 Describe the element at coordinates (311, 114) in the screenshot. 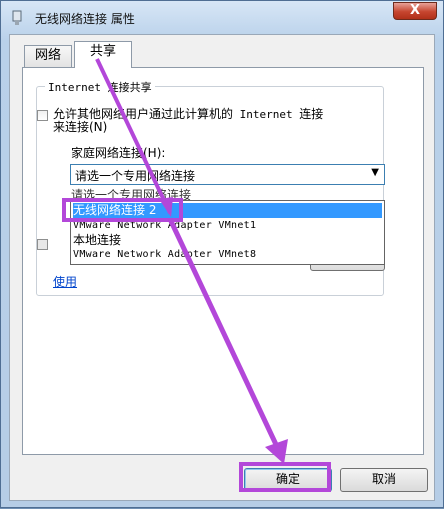

I see `allow-label-part2: 连接` at that location.